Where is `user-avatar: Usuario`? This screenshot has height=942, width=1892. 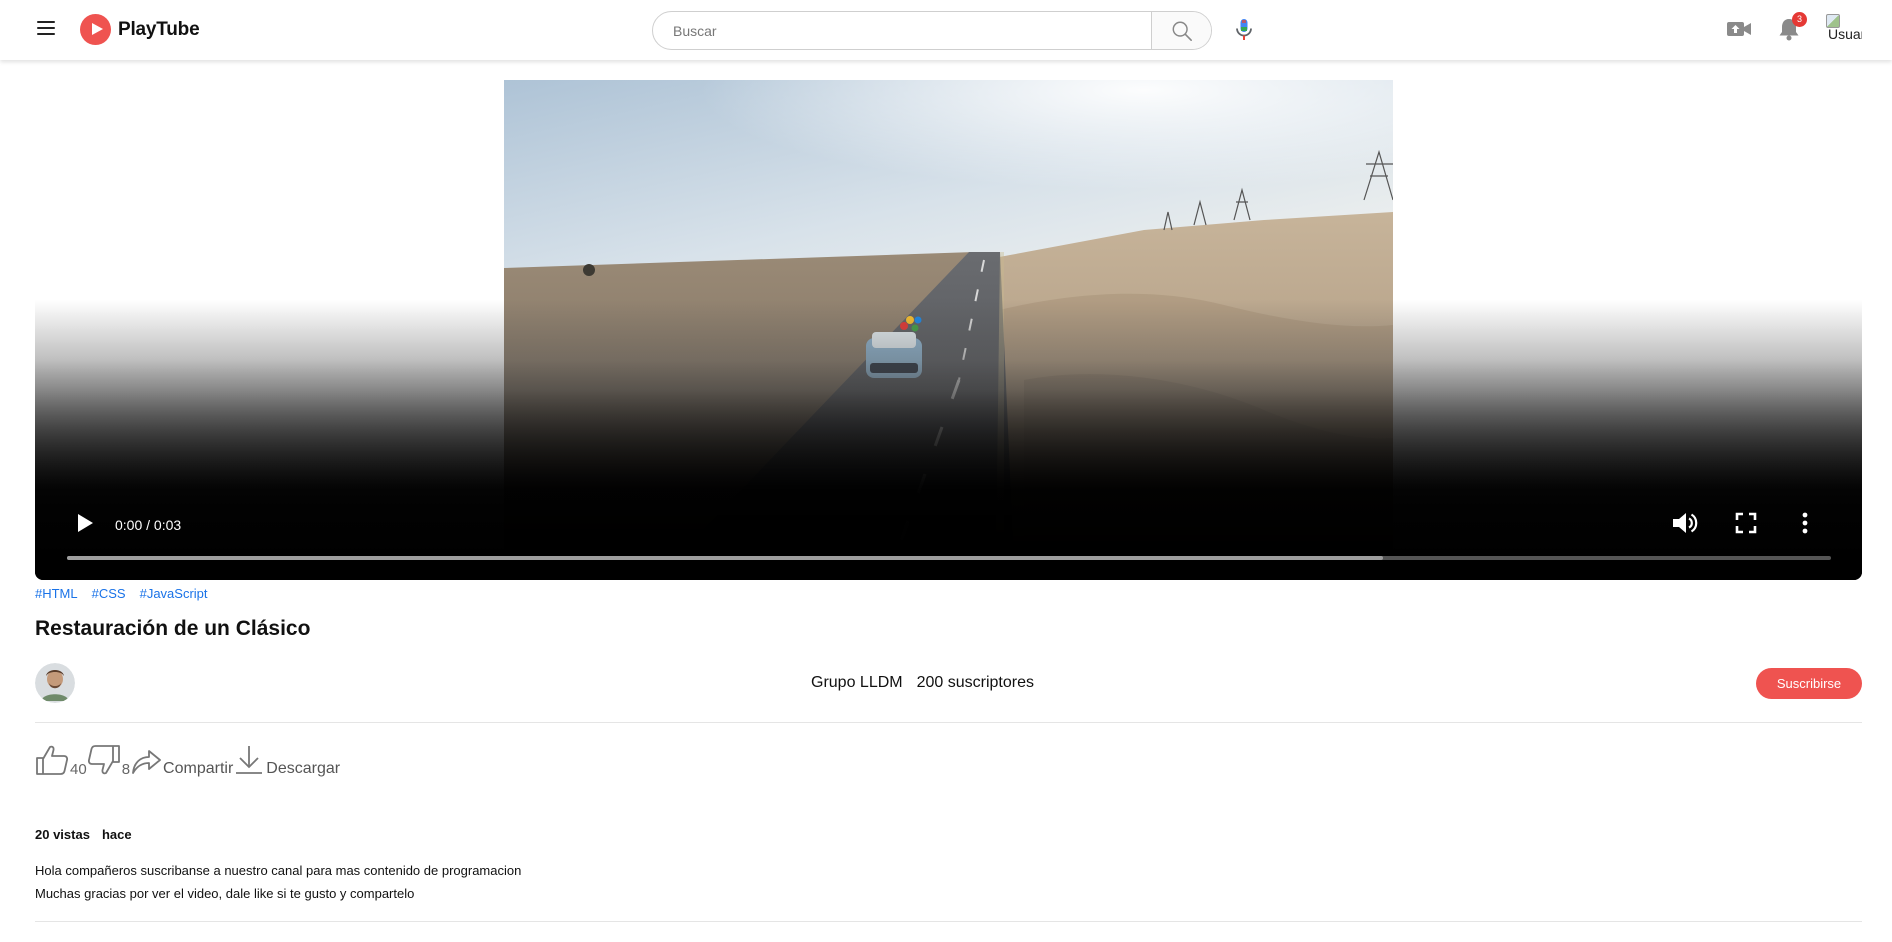 user-avatar: Usuario is located at coordinates (1844, 32).